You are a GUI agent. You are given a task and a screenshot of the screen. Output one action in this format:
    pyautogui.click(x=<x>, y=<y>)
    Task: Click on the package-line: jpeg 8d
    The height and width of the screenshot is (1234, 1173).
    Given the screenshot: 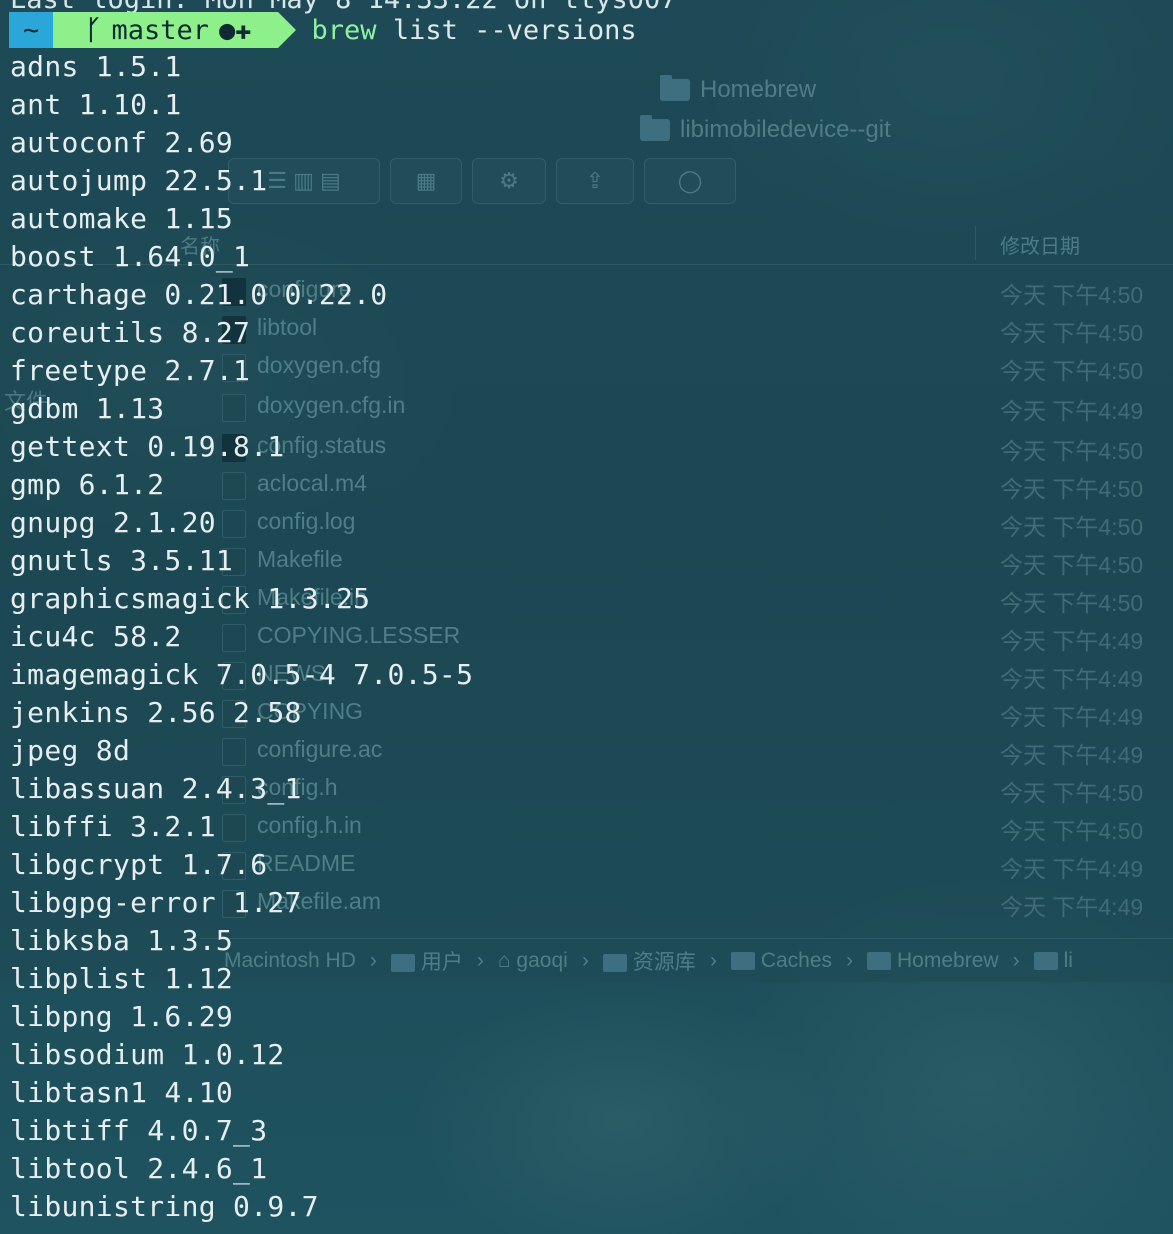 What is the action you would take?
    pyautogui.click(x=70, y=750)
    